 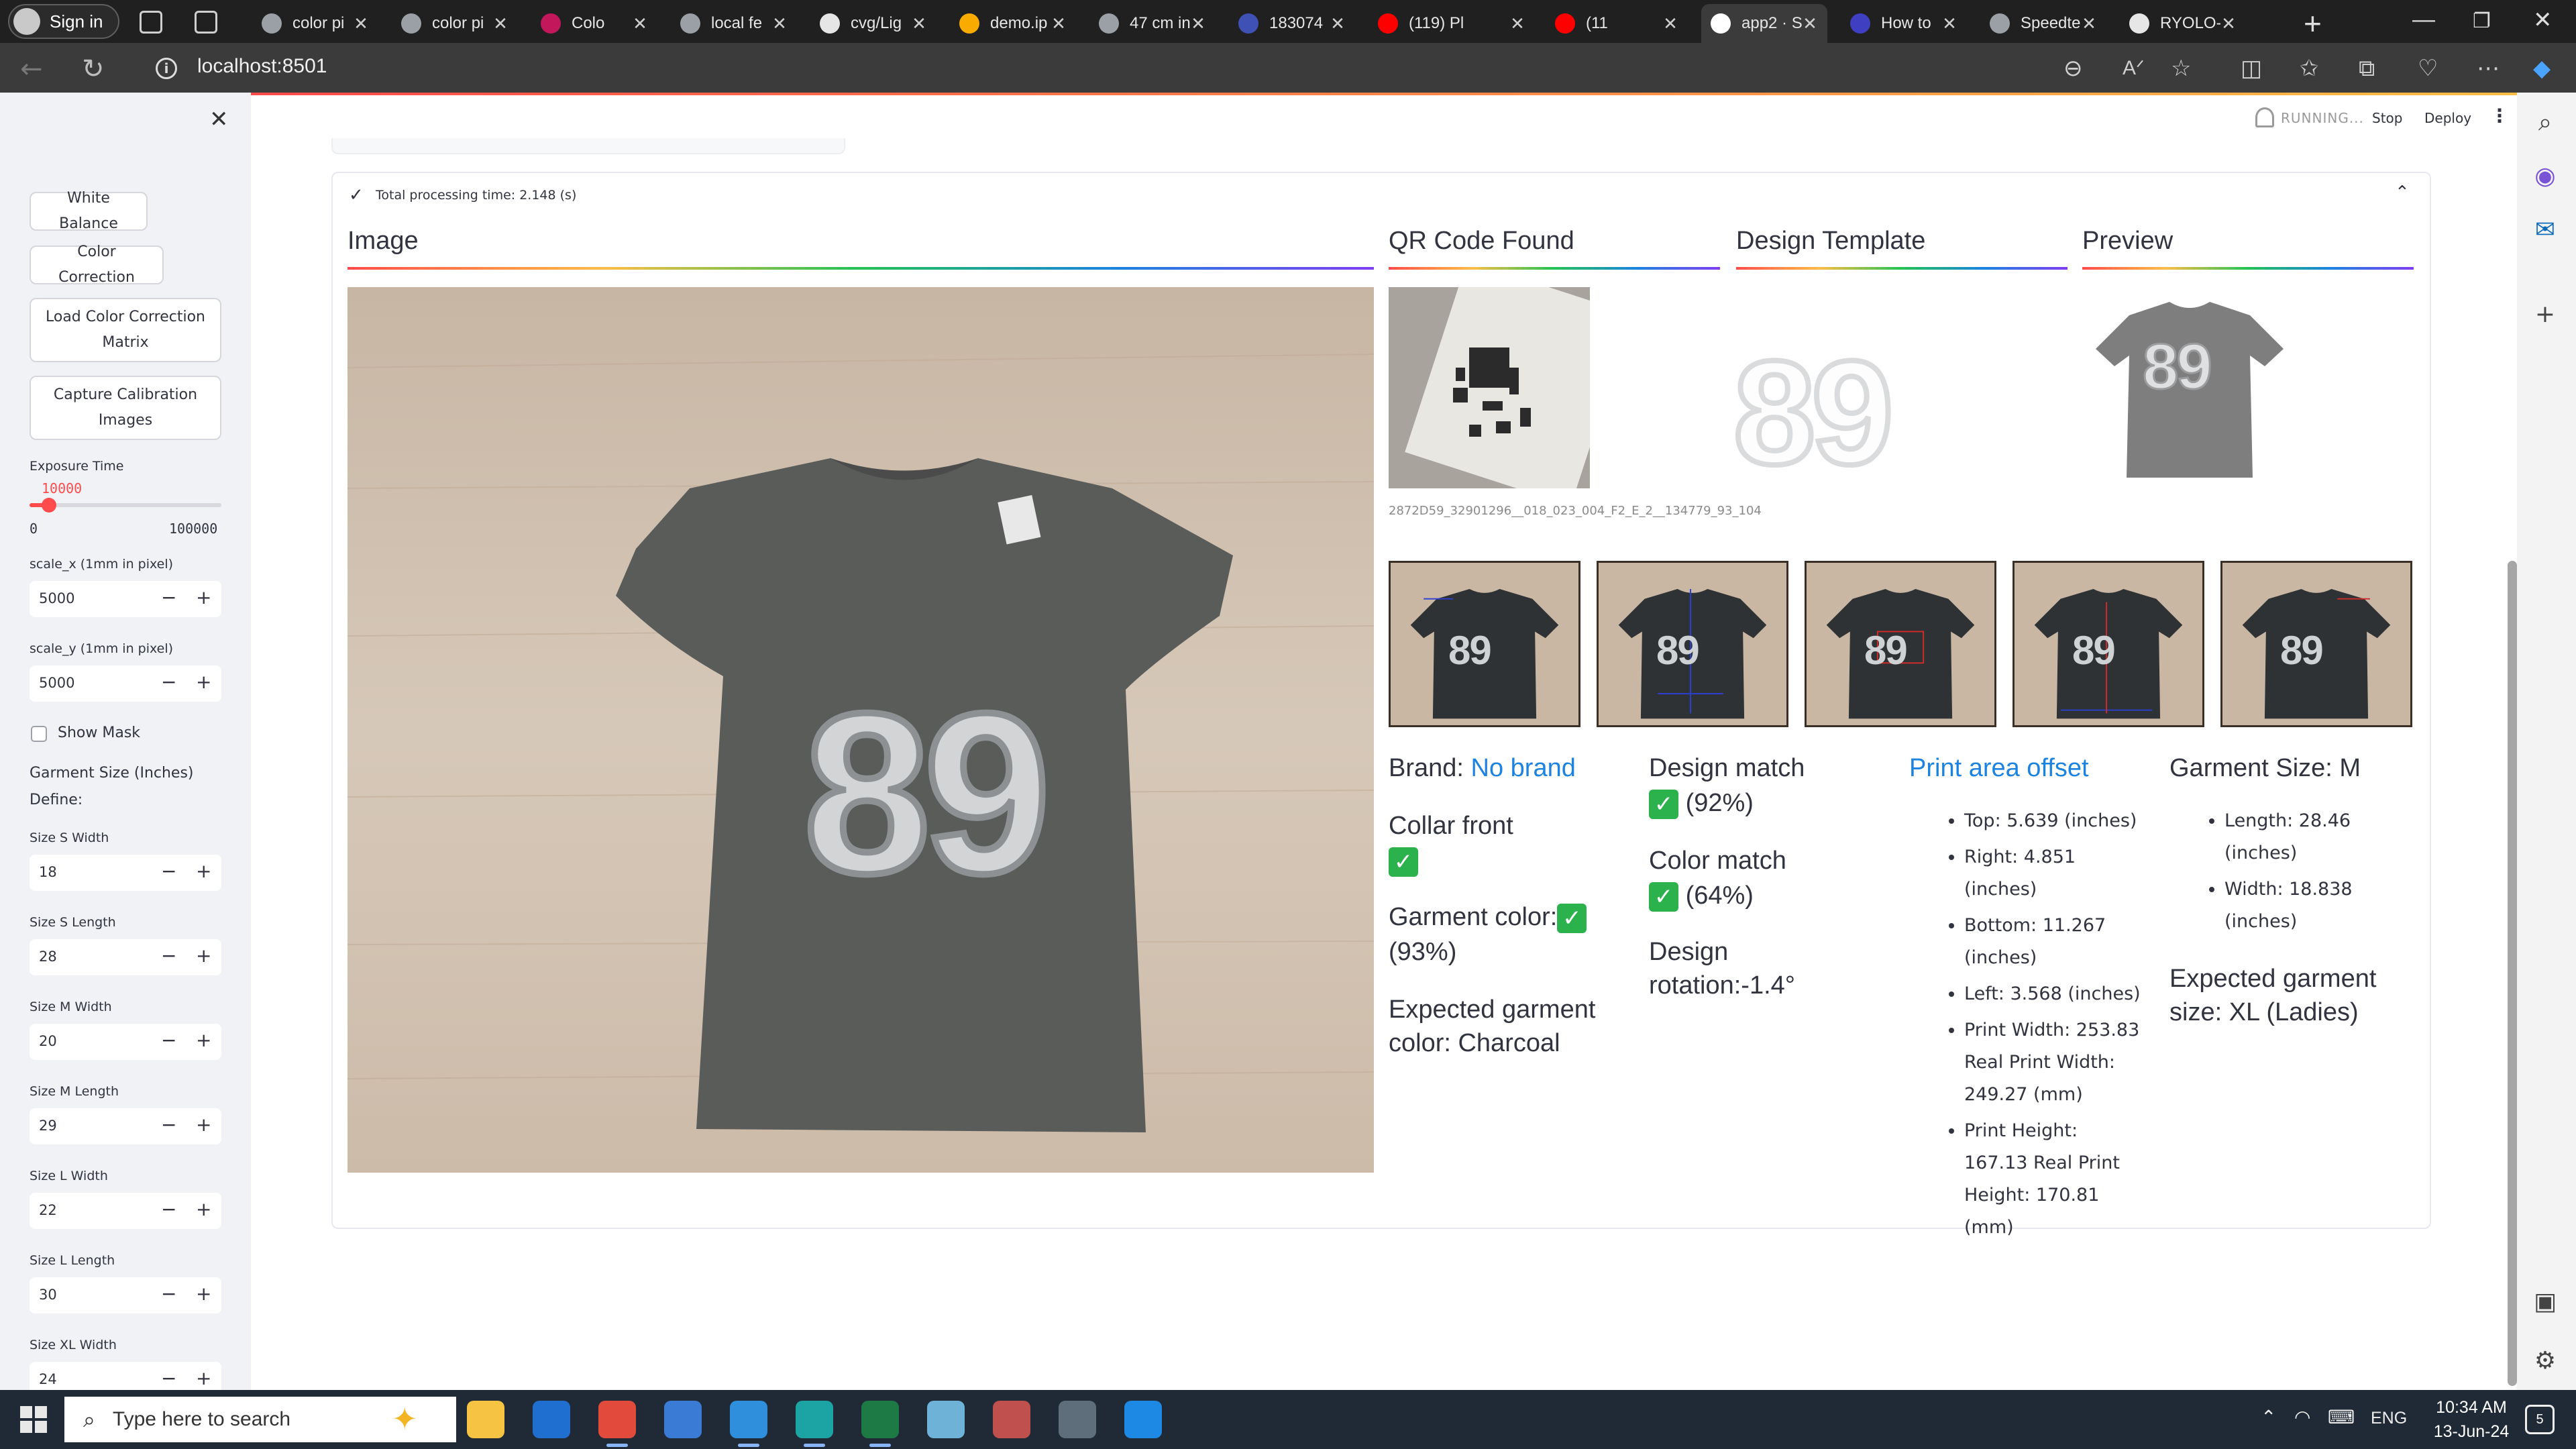 I want to click on scale-y-input: 5000 − +, so click(x=125, y=683).